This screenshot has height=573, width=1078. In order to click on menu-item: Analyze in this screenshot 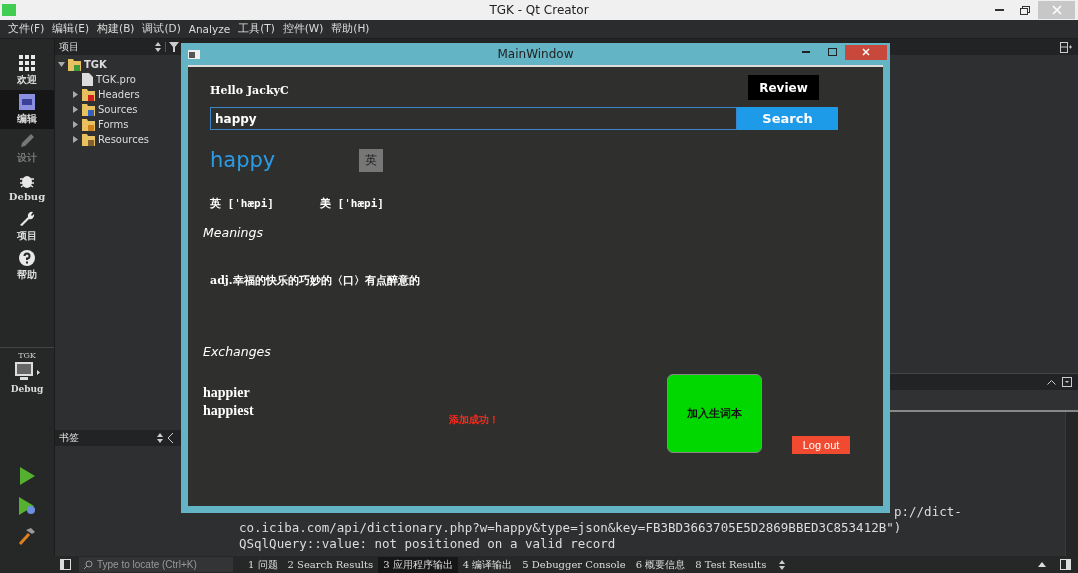, I will do `click(209, 29)`.